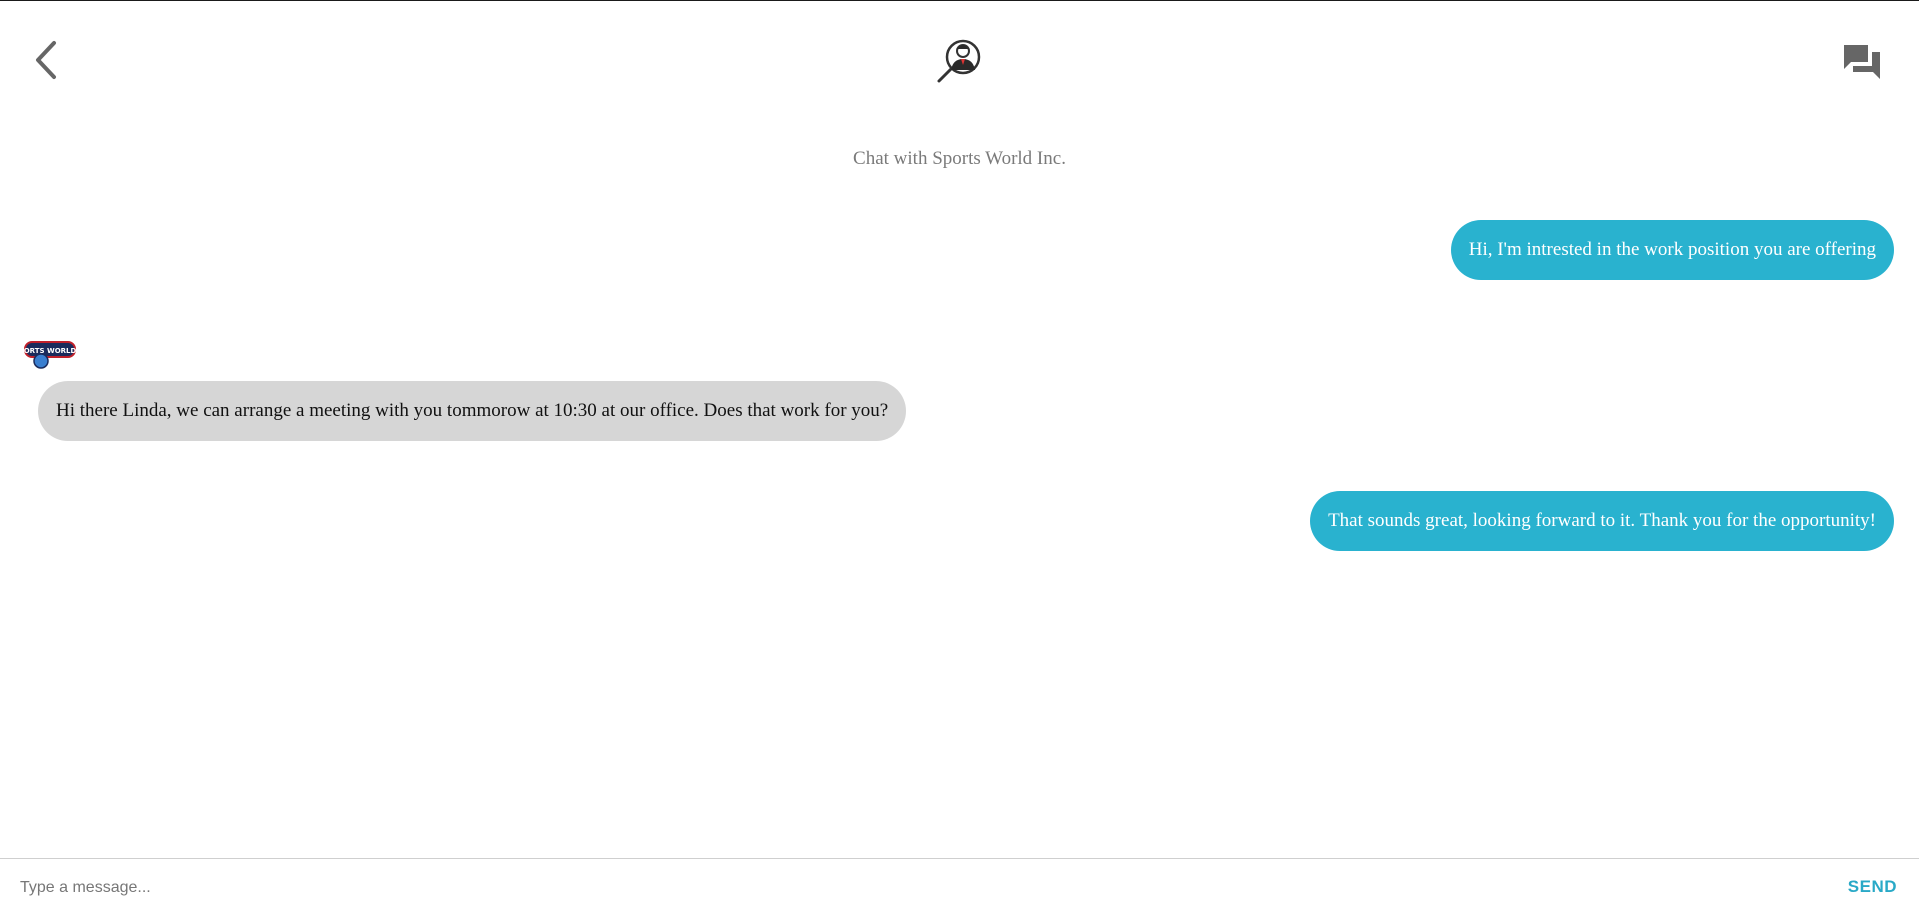  I want to click on back-button, so click(46, 60).